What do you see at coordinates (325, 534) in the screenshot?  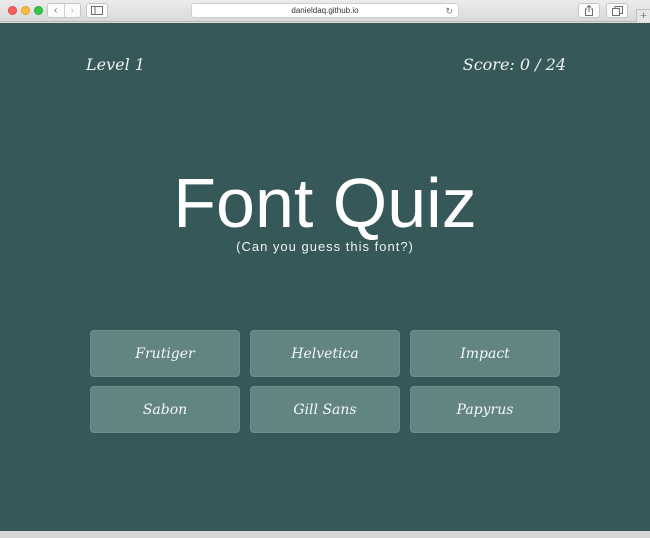 I see `window-bottom-edge` at bounding box center [325, 534].